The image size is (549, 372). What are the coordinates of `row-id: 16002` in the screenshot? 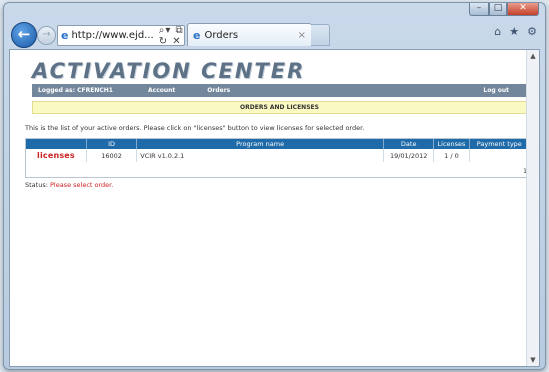 It's located at (112, 155).